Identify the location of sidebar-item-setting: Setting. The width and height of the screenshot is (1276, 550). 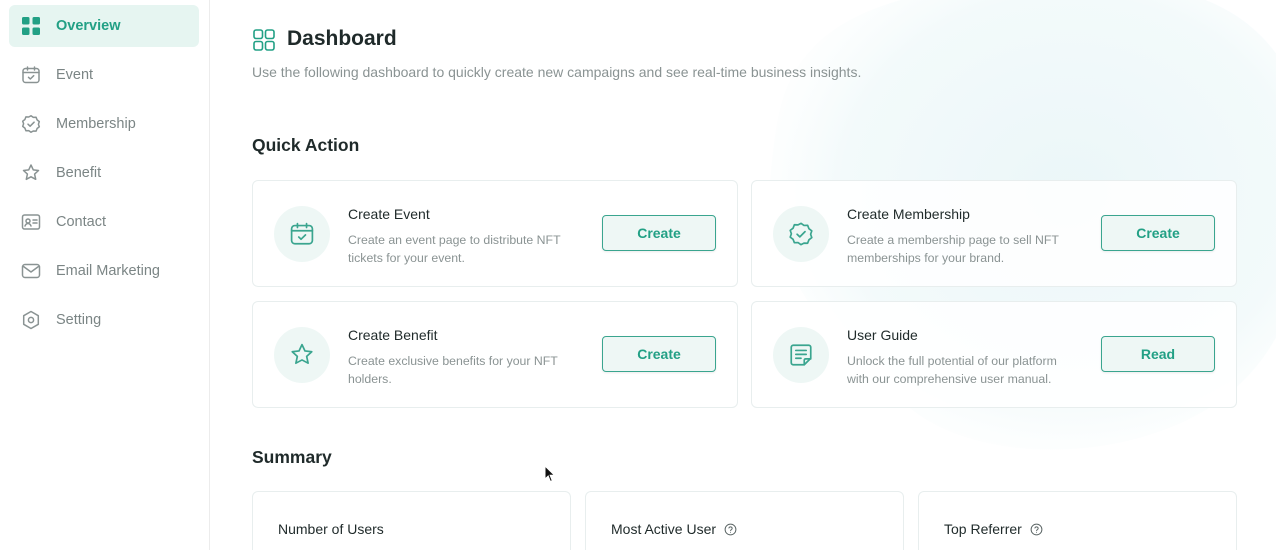
(104, 320).